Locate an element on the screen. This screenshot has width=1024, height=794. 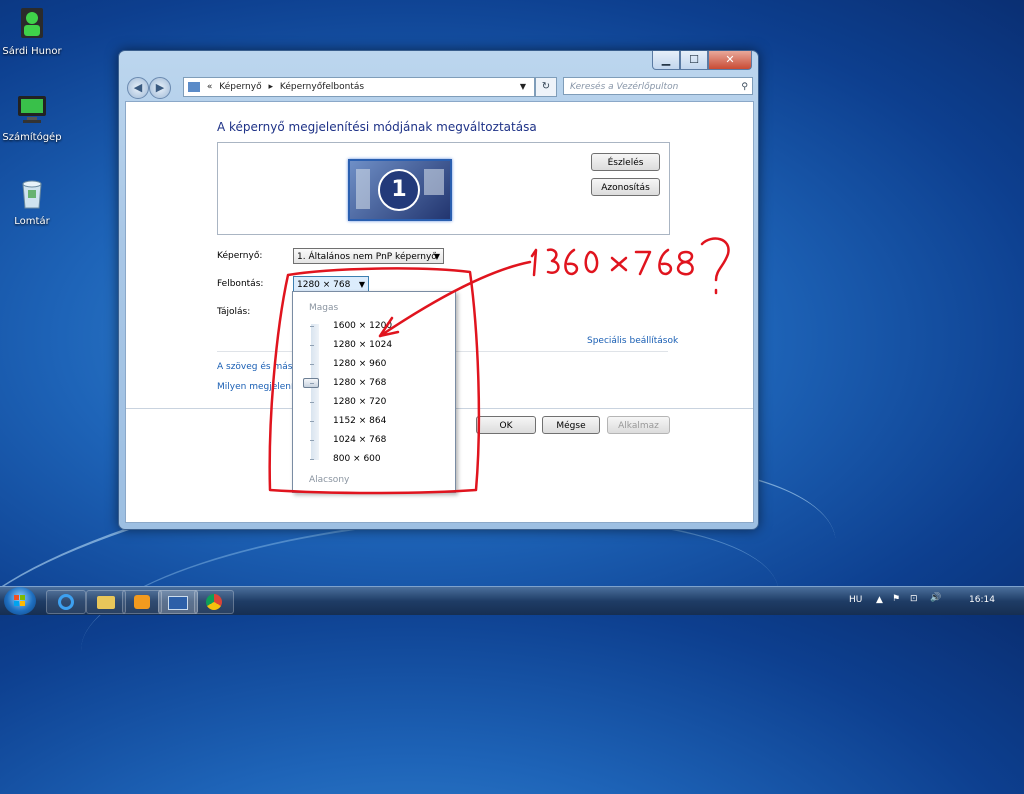
desktop-icon-label: Sárdi Hunor is located at coordinates (32, 51).